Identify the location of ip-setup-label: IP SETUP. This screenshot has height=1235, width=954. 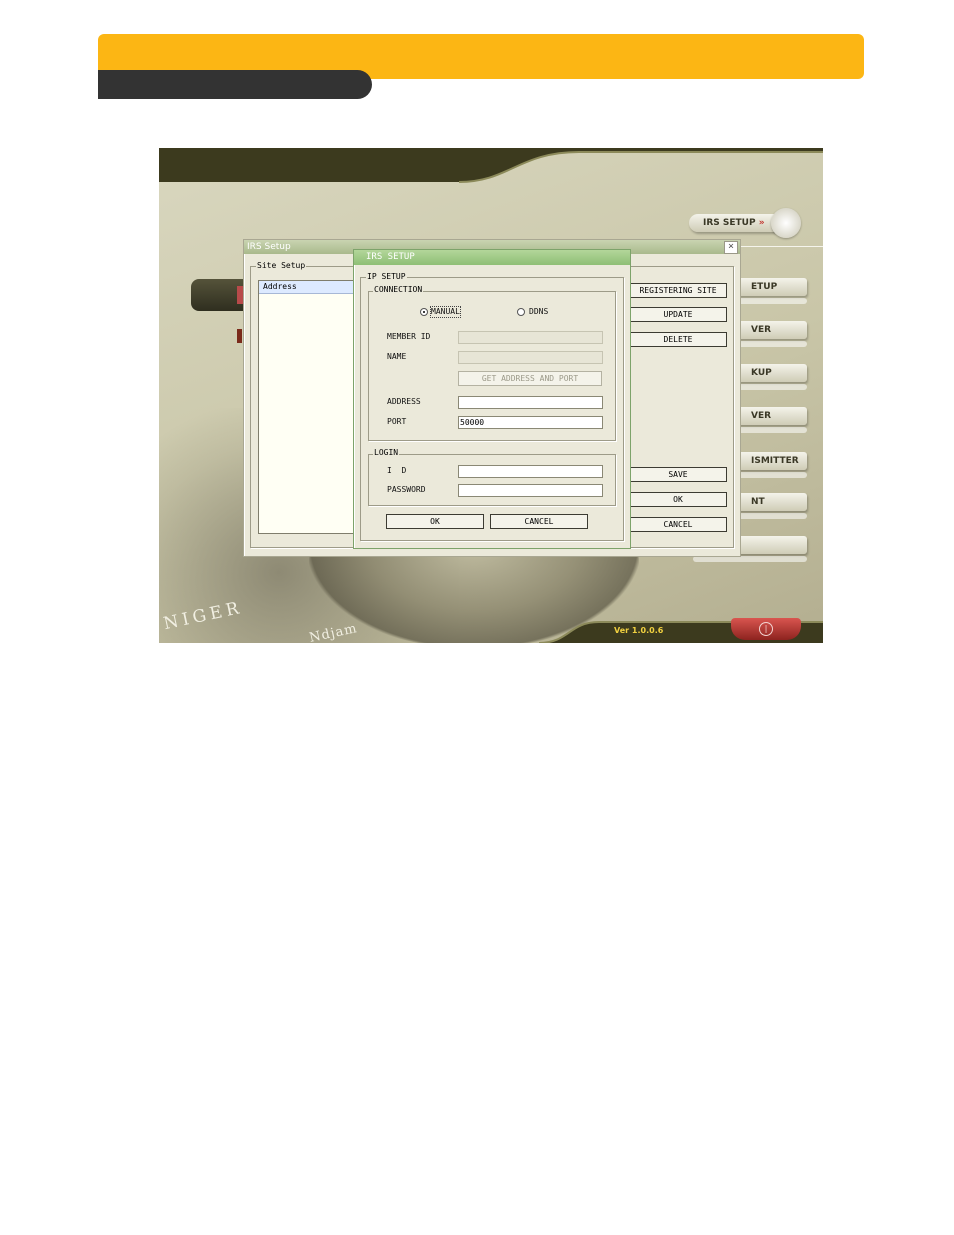
(386, 277).